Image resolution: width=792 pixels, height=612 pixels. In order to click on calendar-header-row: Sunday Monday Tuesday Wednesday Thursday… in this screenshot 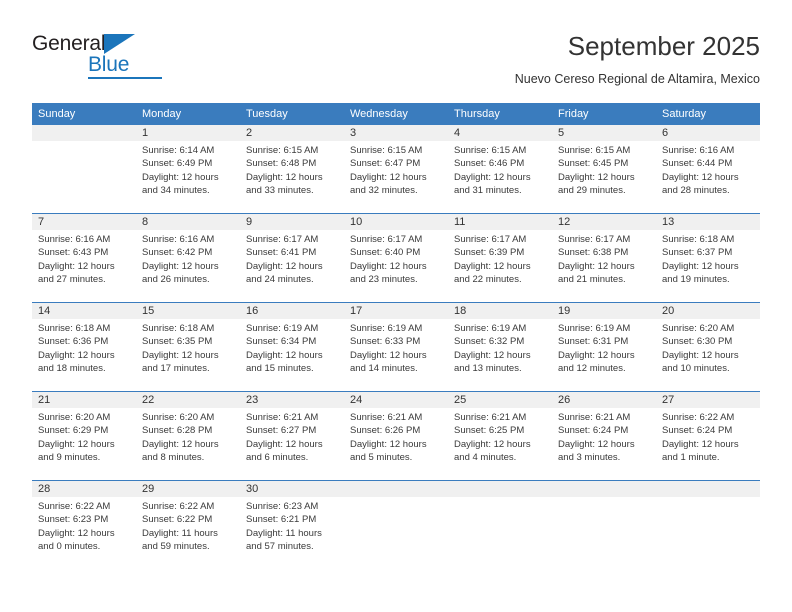, I will do `click(396, 114)`.